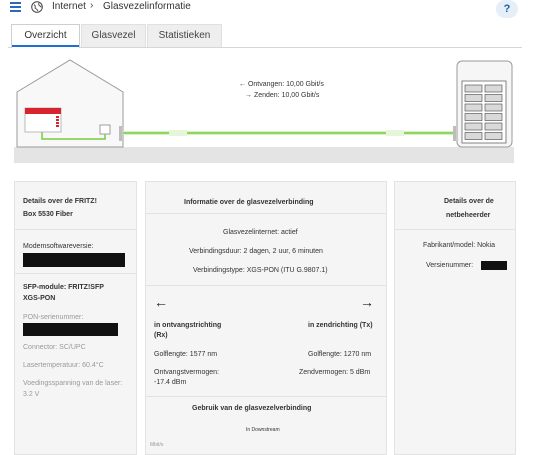 This screenshot has width=537, height=455. I want to click on operator-version-label: Versienummer:, so click(450, 265).